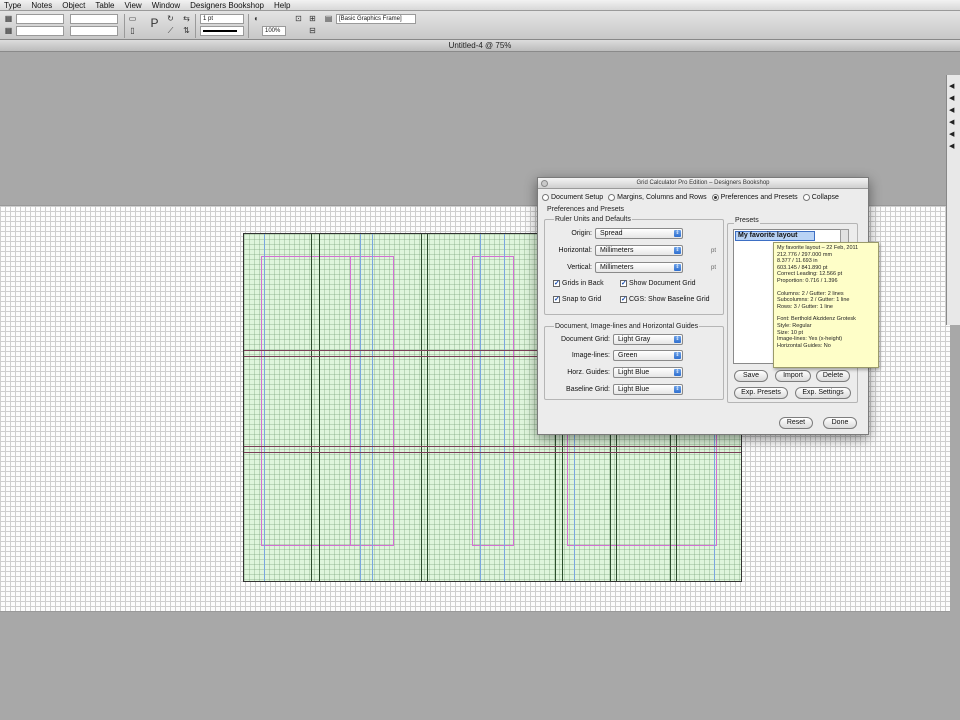 The image size is (960, 720). What do you see at coordinates (805, 254) in the screenshot?
I see `tooltip-line: 212.776 / 297.000 mm` at bounding box center [805, 254].